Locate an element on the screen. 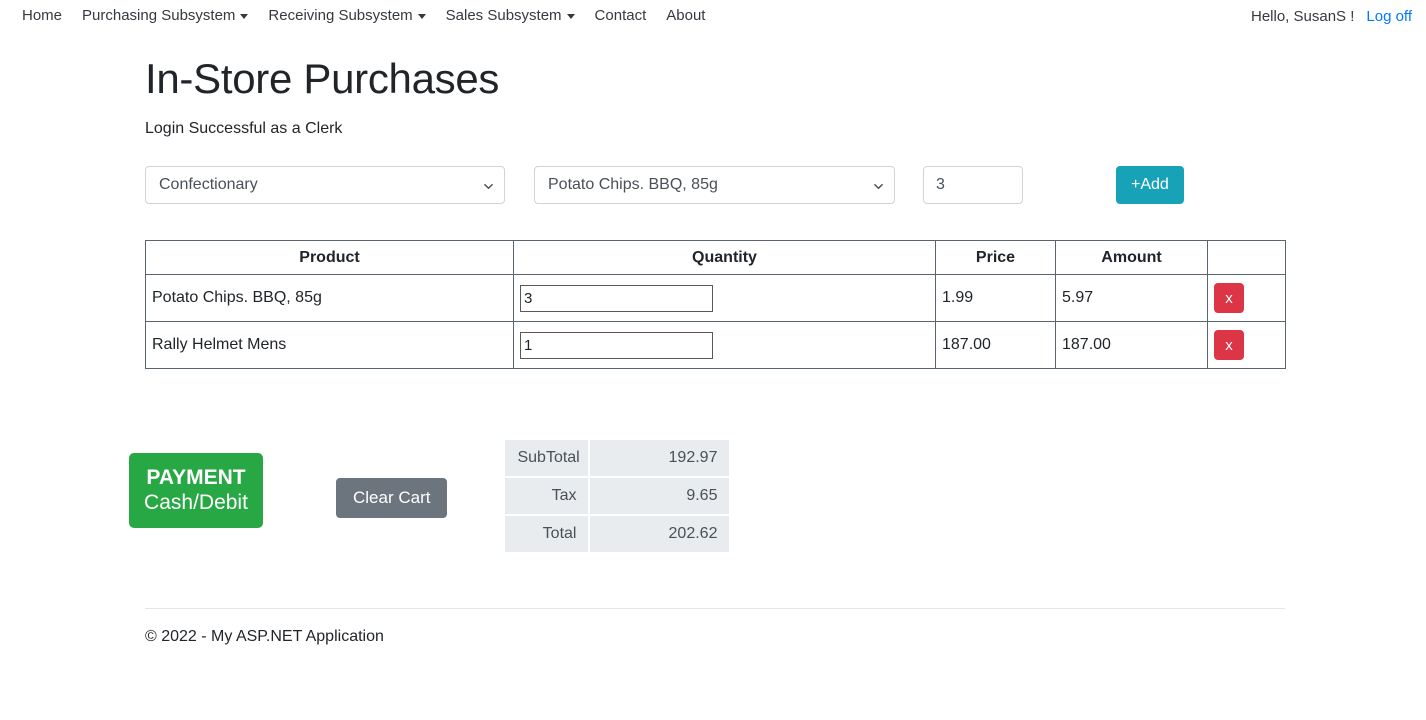 The height and width of the screenshot is (720, 1426). cart-table-head: Product Quantity Price Amount is located at coordinates (715, 258).